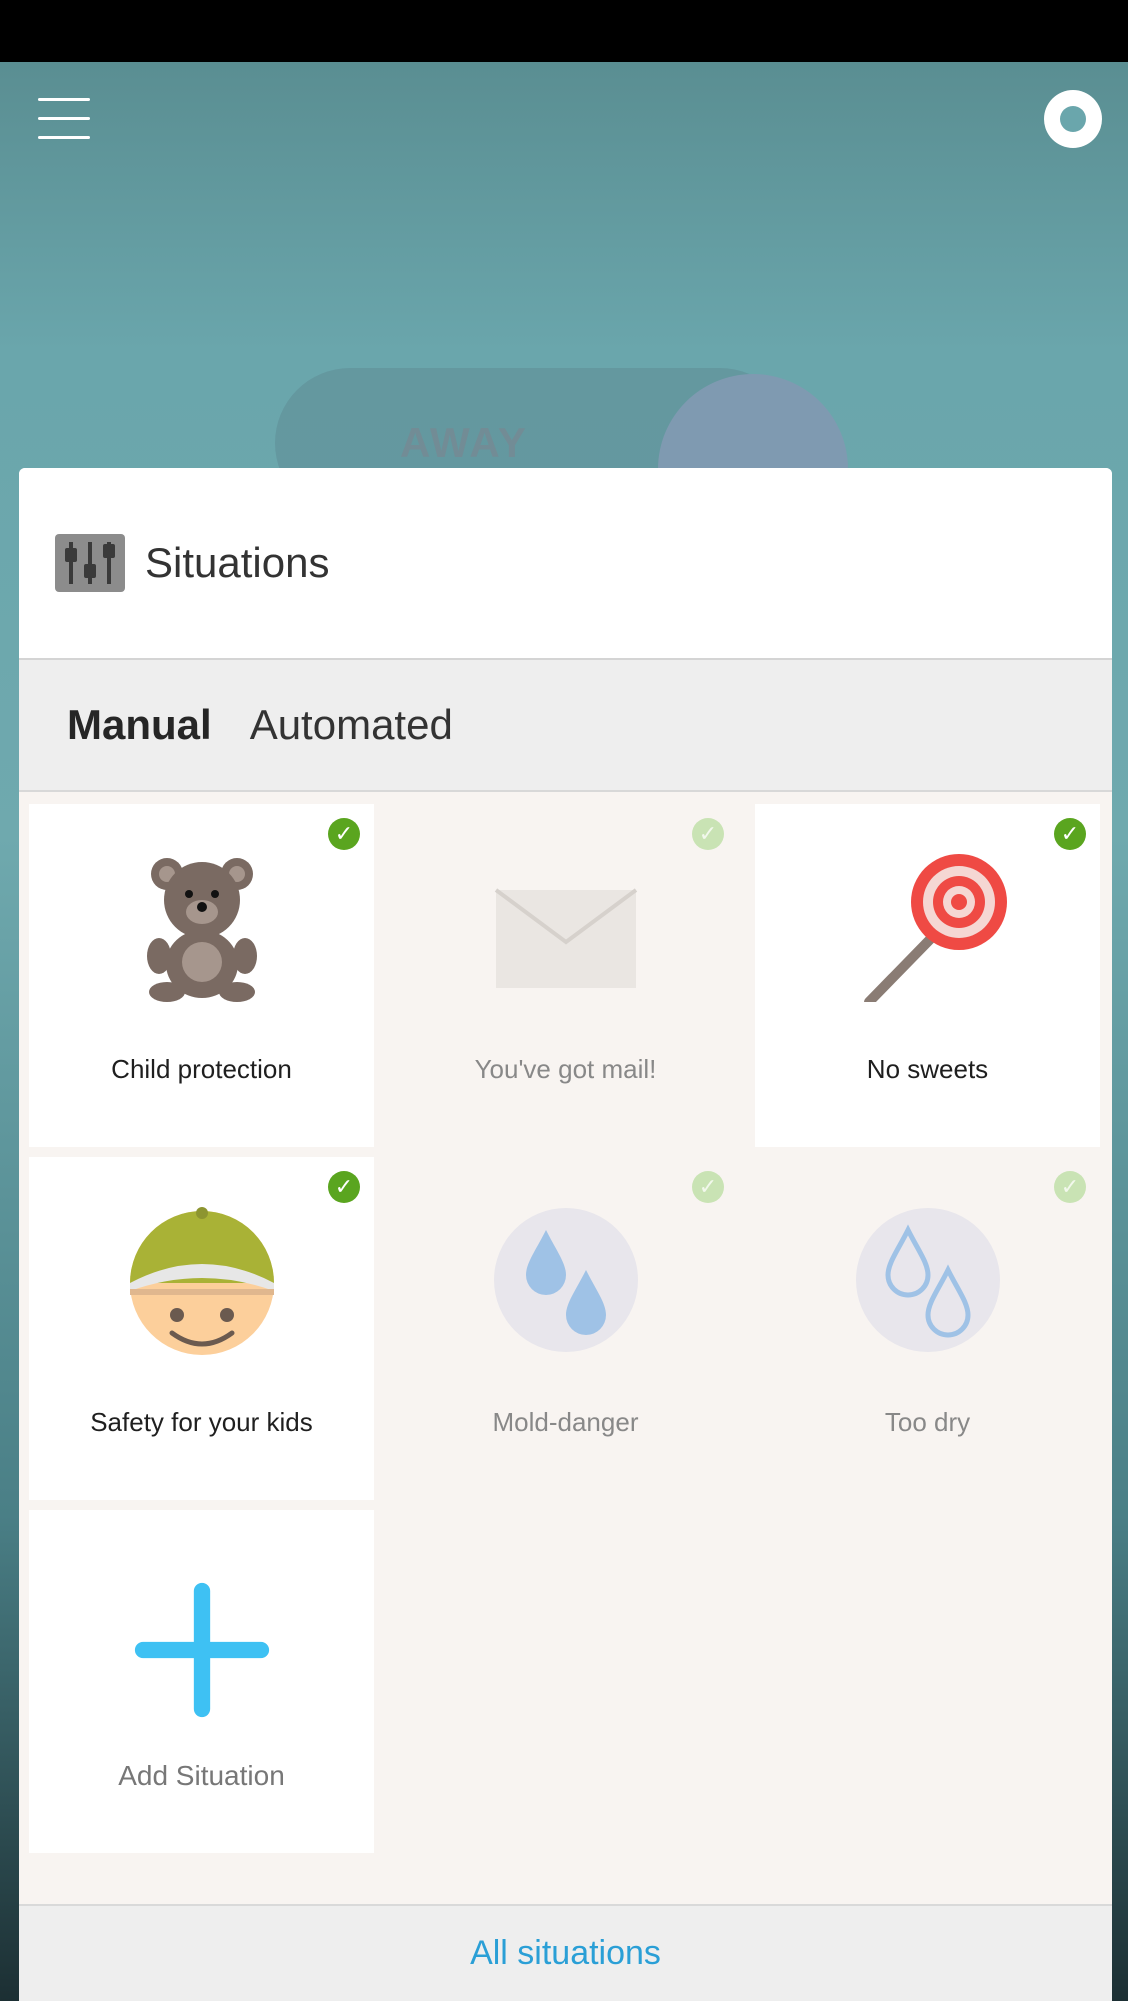 The width and height of the screenshot is (1128, 2001). I want to click on situation-label: Mold-danger, so click(565, 1422).